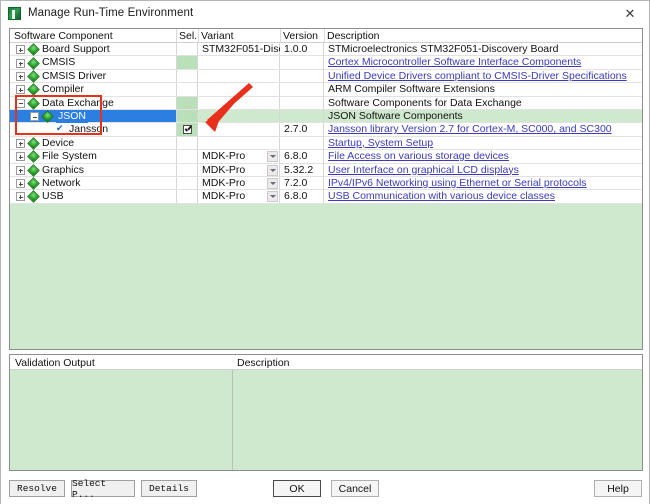 The image size is (650, 504). What do you see at coordinates (263, 363) in the screenshot?
I see `column-header-validation-description: Description` at bounding box center [263, 363].